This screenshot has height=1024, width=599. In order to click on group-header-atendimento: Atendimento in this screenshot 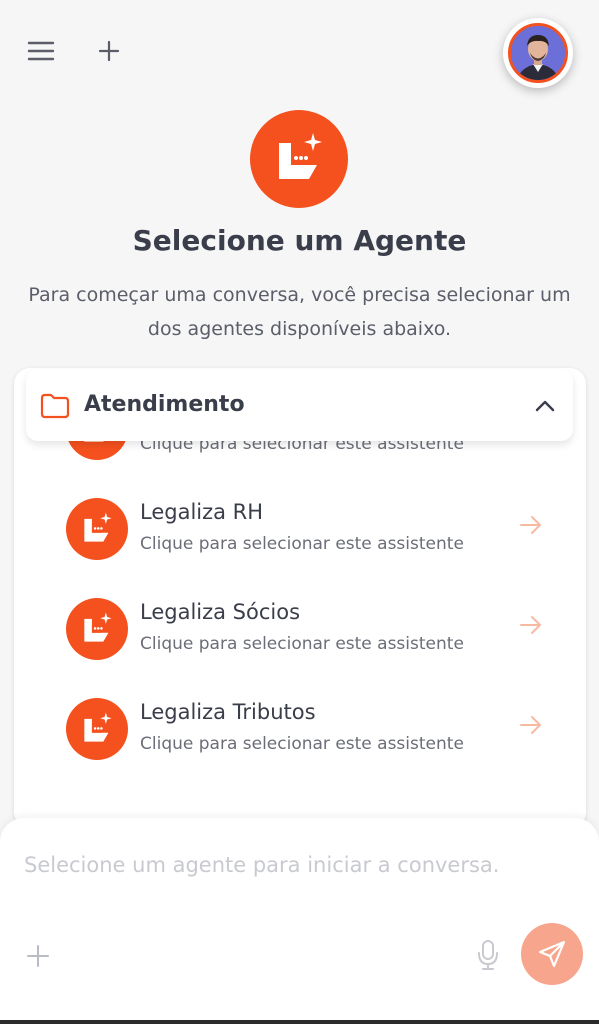, I will do `click(299, 405)`.